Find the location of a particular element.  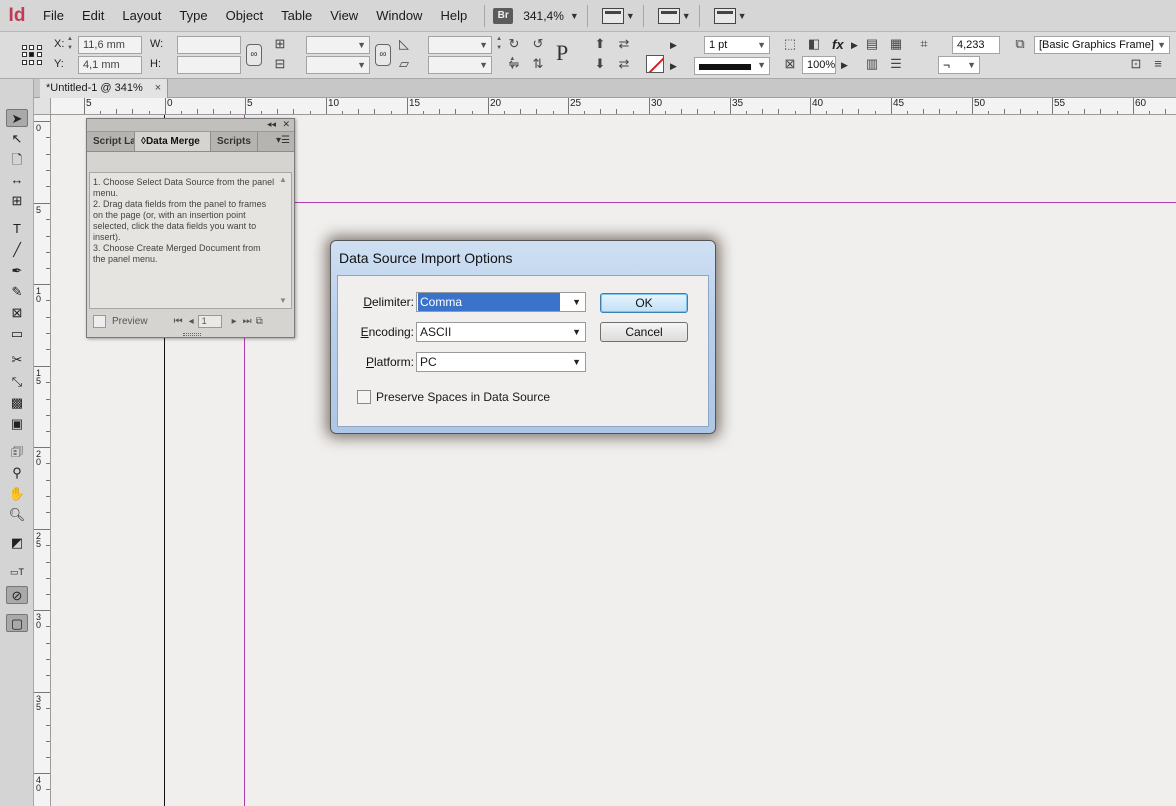

panel-menu-icon: ▾☰ is located at coordinates (283, 140).